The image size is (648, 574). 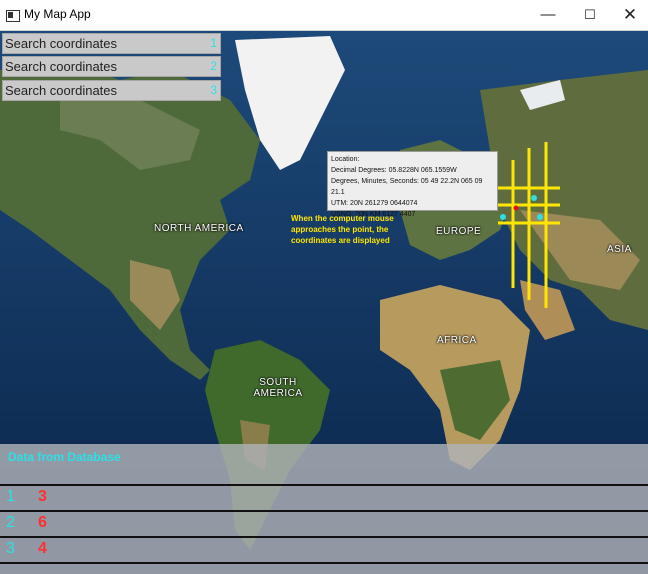 What do you see at coordinates (42, 548) in the screenshot?
I see `row-value: 4` at bounding box center [42, 548].